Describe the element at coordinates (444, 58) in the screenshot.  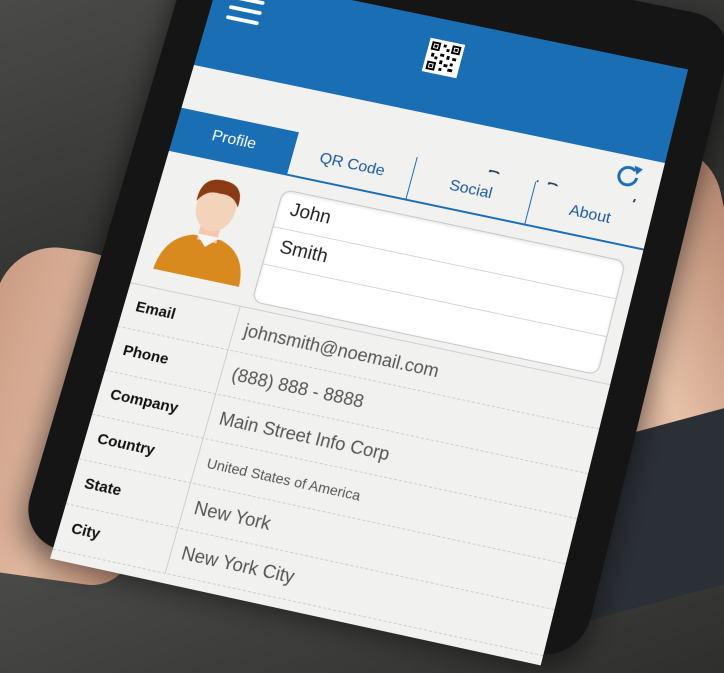
I see `qr-code-icon` at that location.